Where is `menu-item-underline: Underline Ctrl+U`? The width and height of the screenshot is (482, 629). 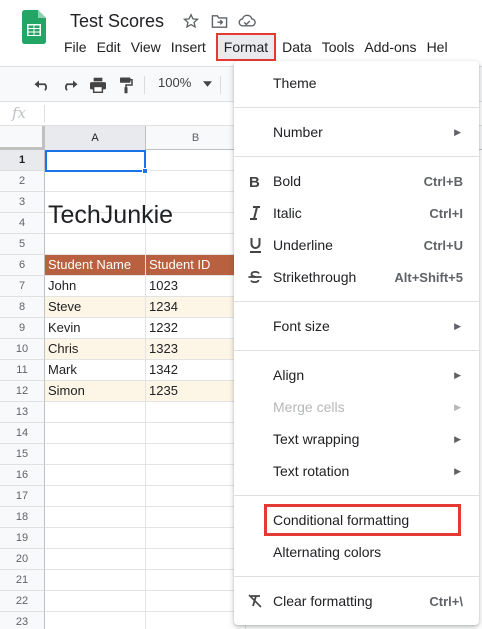
menu-item-underline: Underline Ctrl+U is located at coordinates (356, 245).